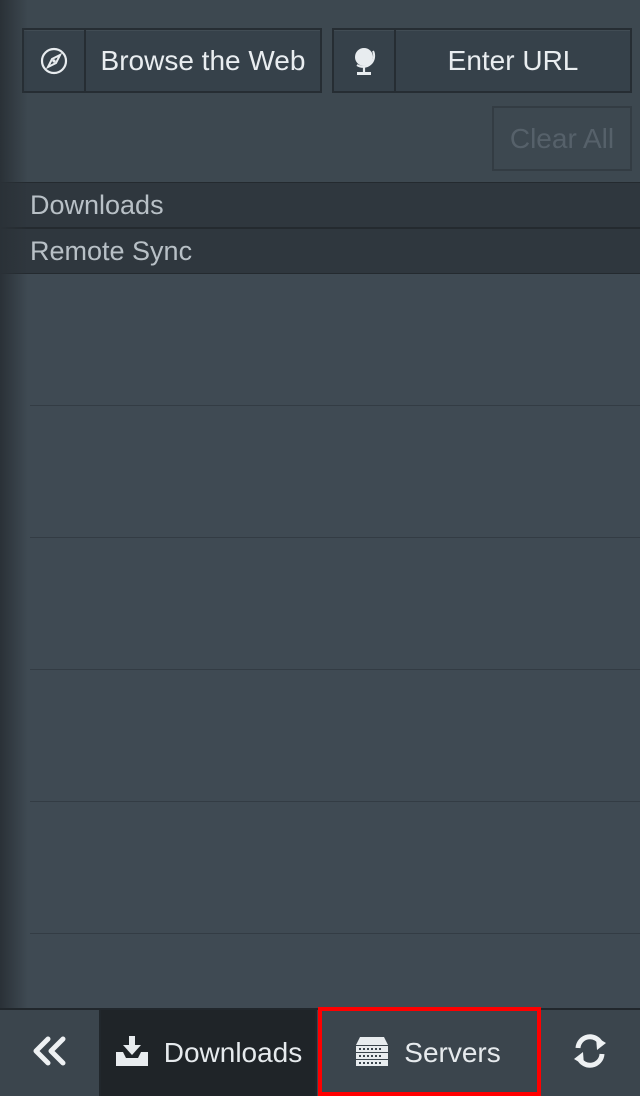 Image resolution: width=640 pixels, height=1096 pixels. Describe the element at coordinates (233, 1052) in the screenshot. I see `tab-downloads-label: Downloads` at that location.